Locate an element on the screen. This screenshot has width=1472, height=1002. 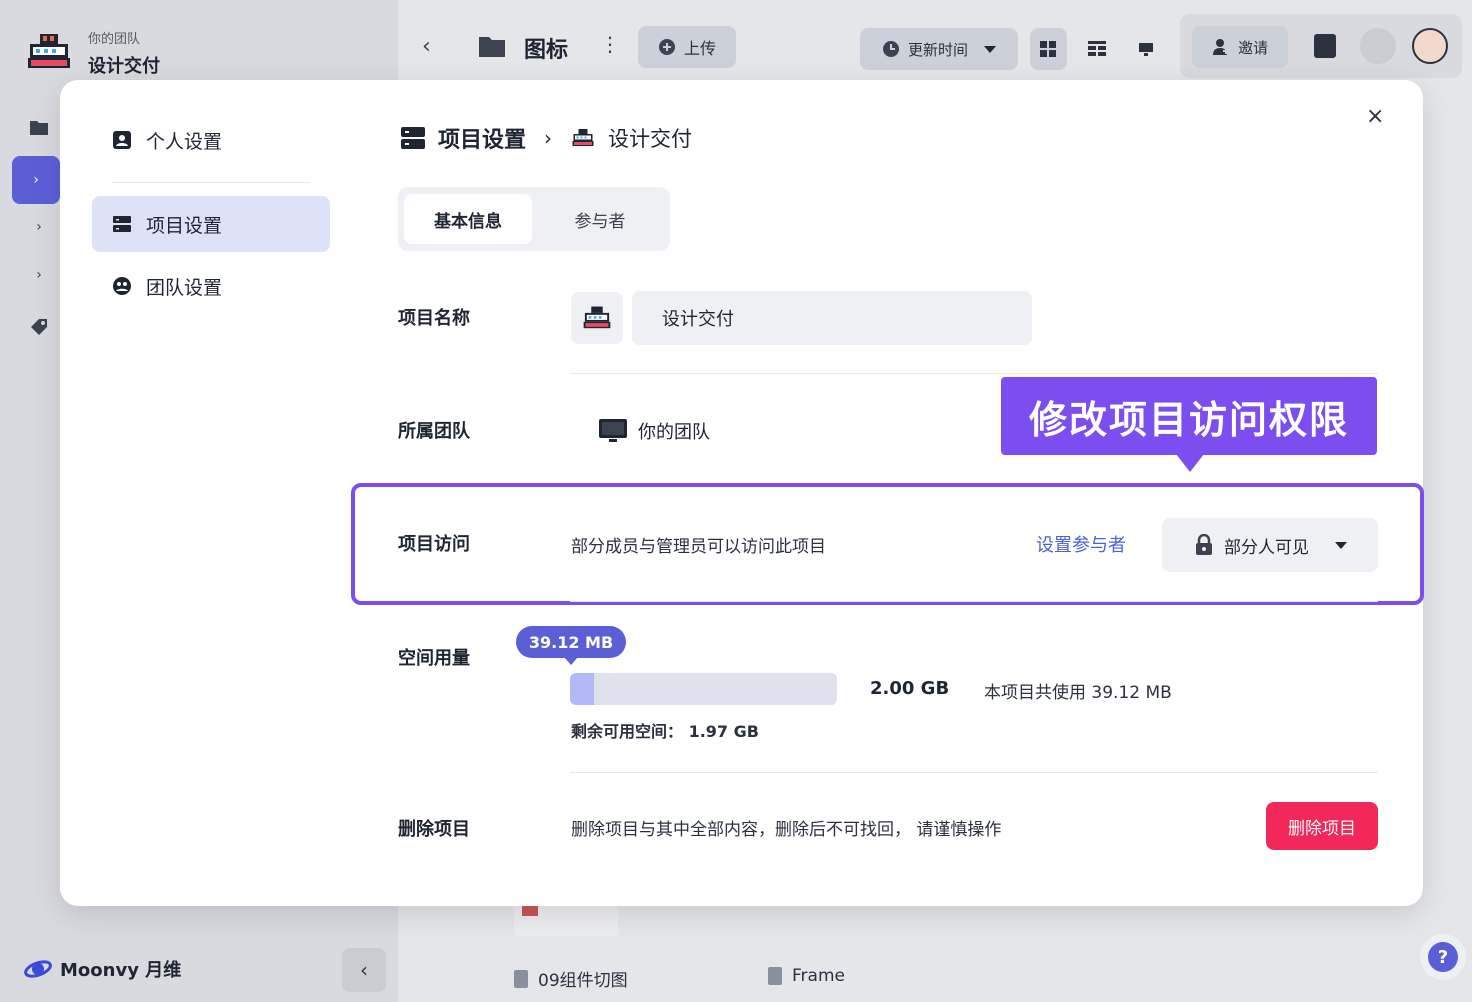
project-icon-picker is located at coordinates (597, 318).